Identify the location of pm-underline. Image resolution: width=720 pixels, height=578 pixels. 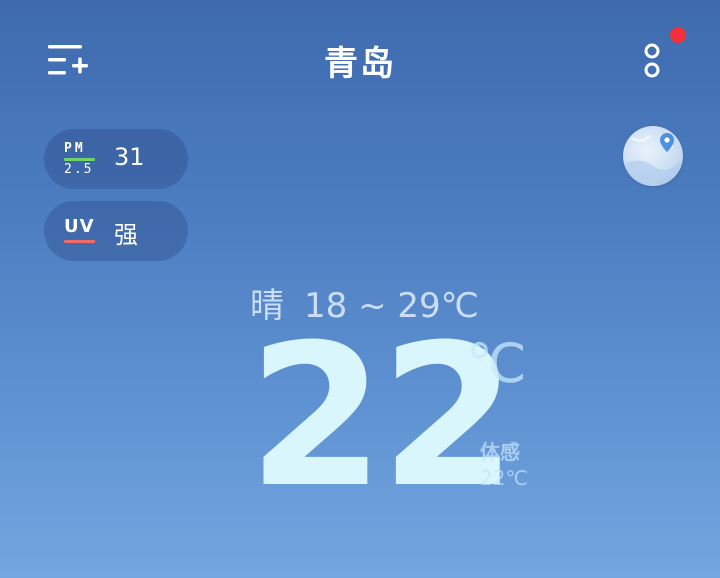
(79, 159).